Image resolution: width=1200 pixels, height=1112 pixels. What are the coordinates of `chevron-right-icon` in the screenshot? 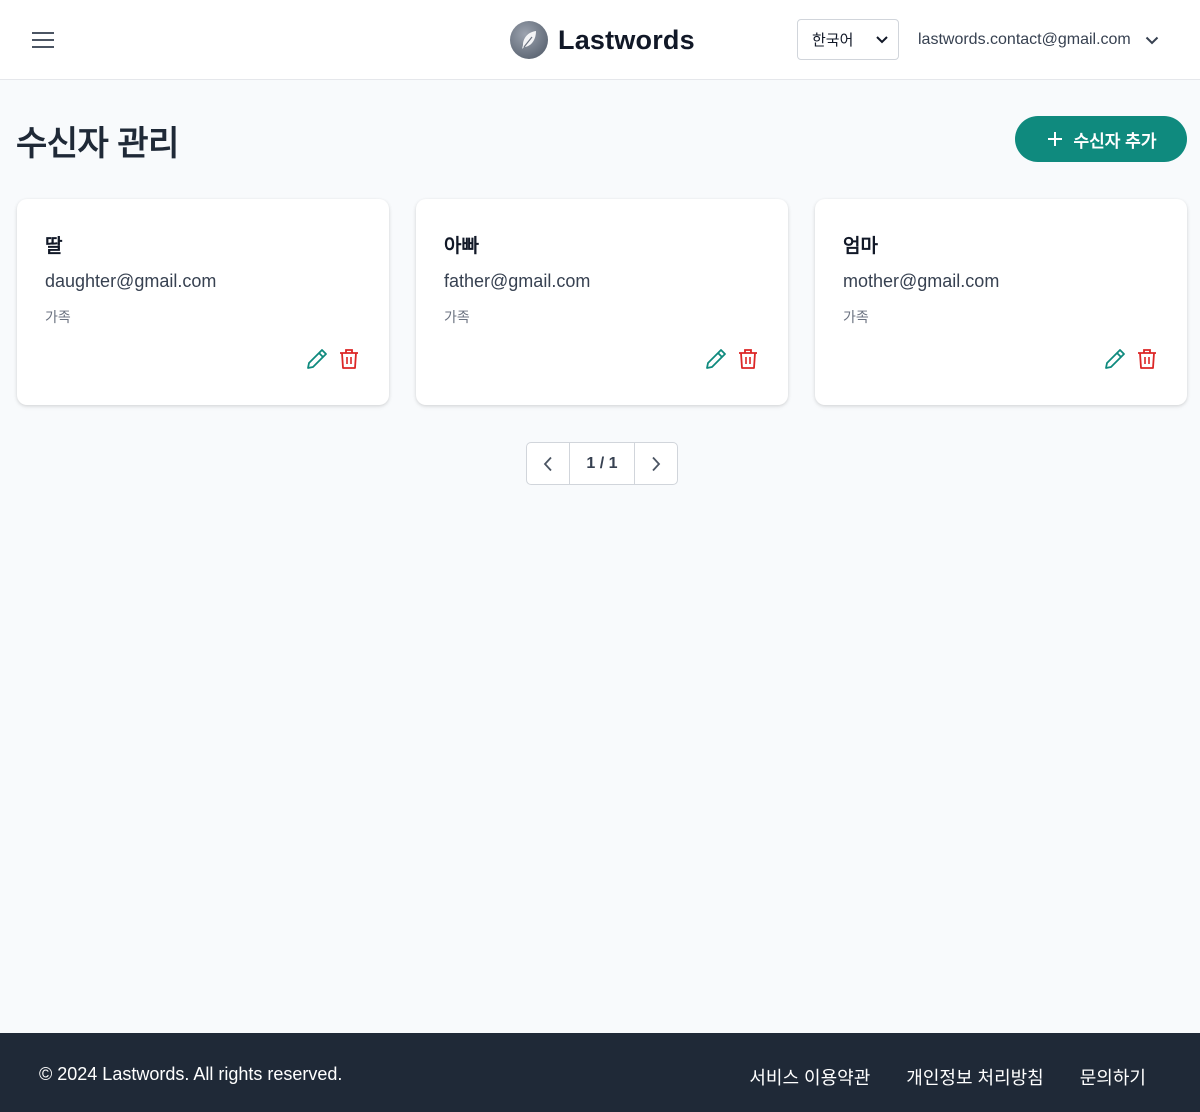 It's located at (656, 463).